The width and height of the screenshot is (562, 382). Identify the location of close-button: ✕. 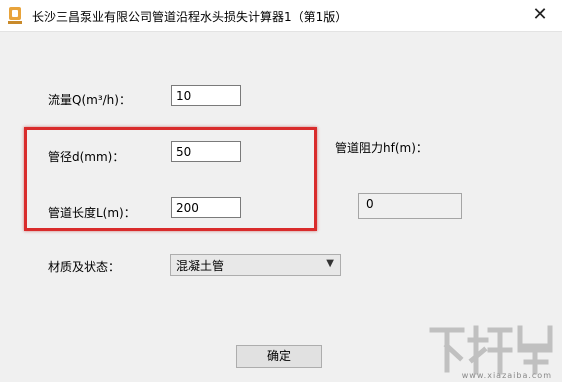
(540, 15).